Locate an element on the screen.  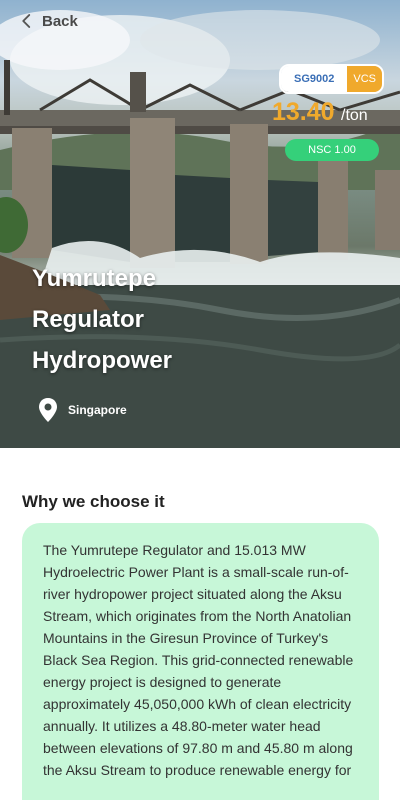
back-label: Back is located at coordinates (60, 21).